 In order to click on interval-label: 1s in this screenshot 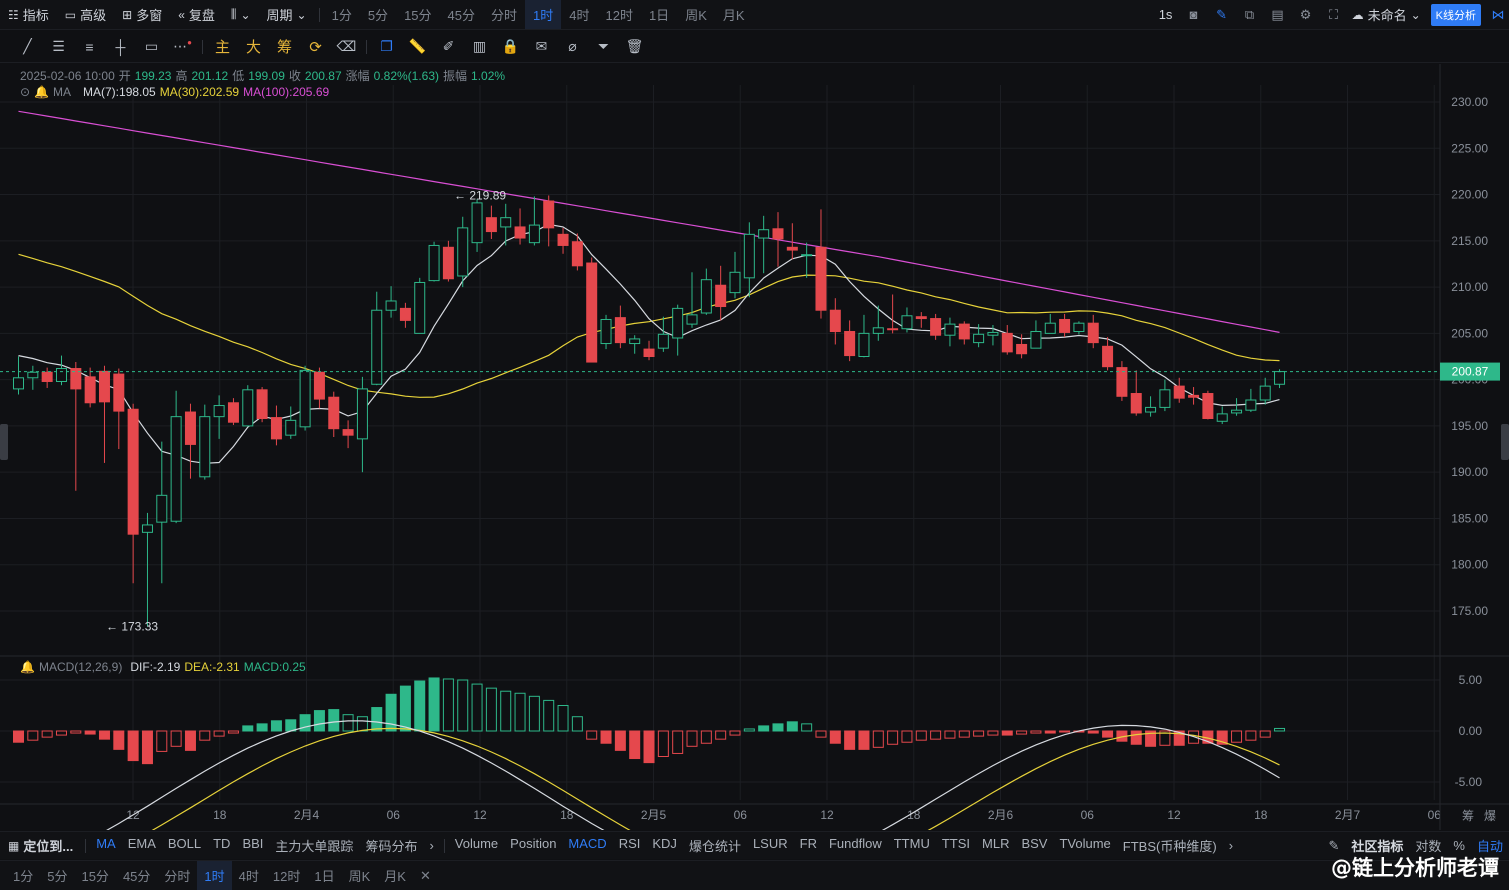, I will do `click(1166, 14)`.